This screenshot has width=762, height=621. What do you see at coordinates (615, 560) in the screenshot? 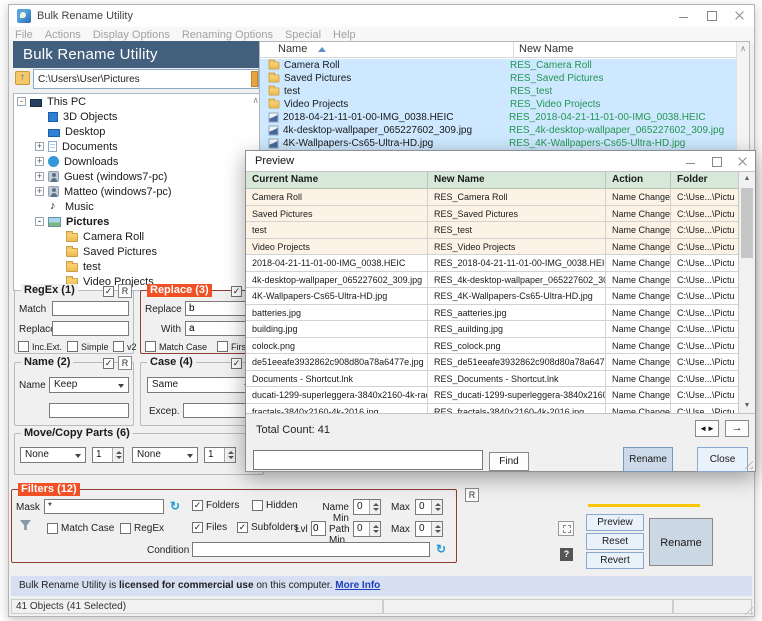
I see `revert-button: Revert` at bounding box center [615, 560].